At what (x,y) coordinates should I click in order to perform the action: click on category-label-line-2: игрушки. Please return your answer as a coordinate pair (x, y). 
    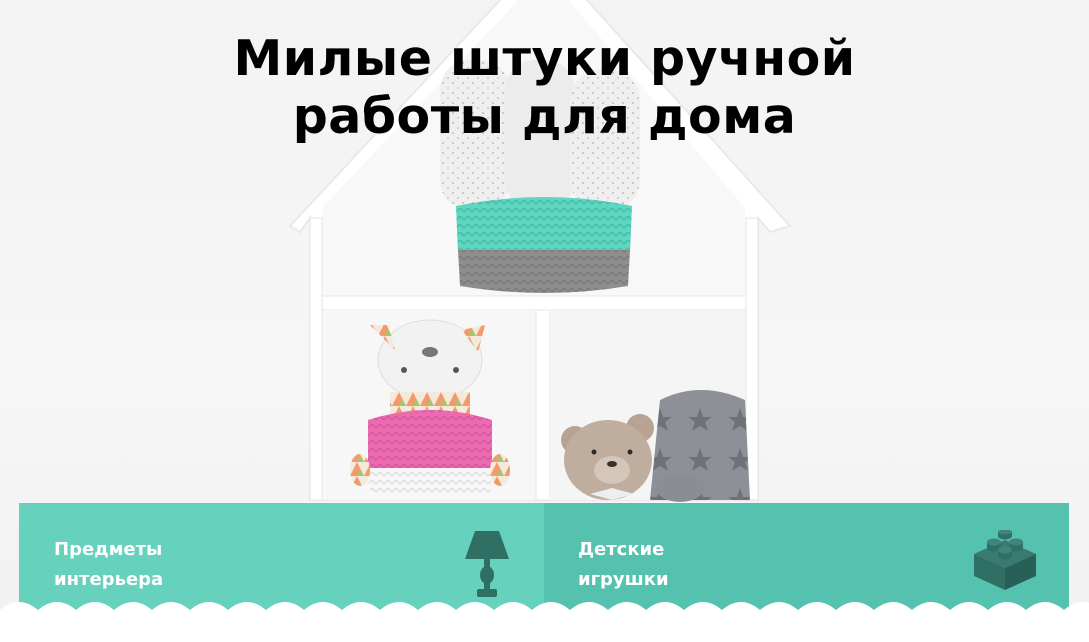
    Looking at the image, I should click on (623, 579).